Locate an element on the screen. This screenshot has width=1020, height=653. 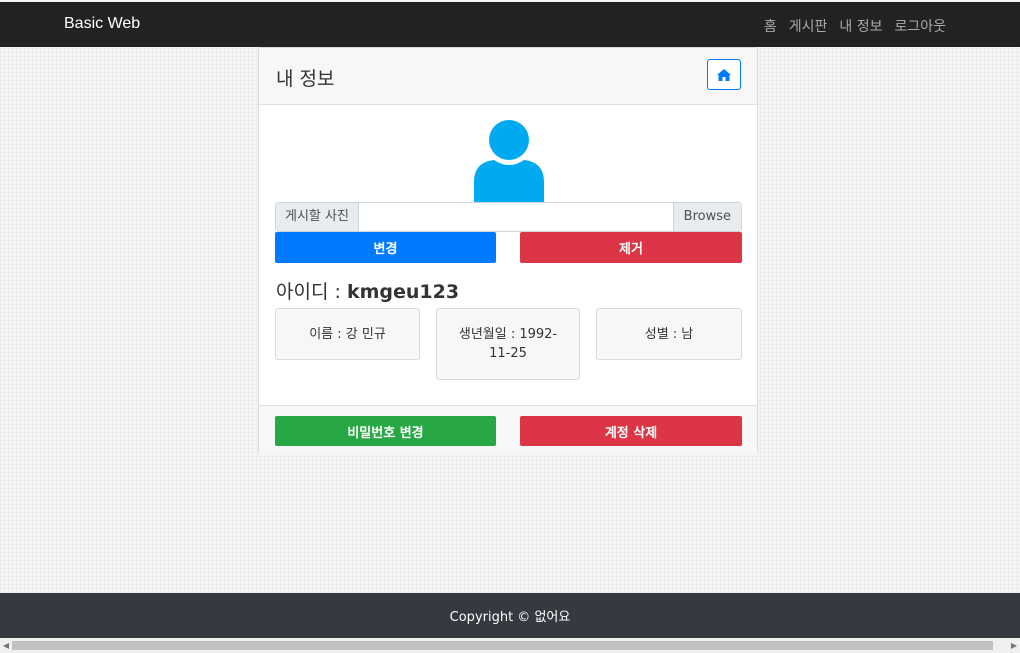
page-footer: Copyright © 없어요 is located at coordinates (510, 615).